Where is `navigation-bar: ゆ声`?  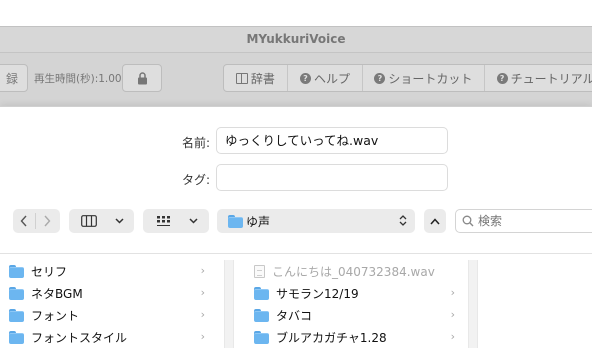
navigation-bar: ゆ声 is located at coordinates (296, 223).